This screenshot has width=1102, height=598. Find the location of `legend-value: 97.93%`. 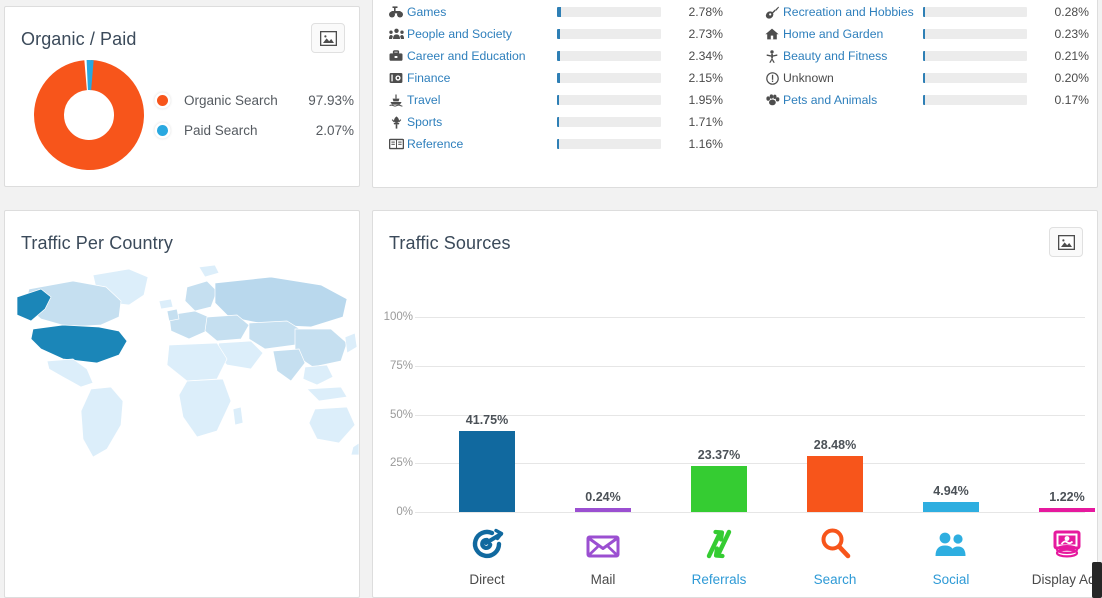

legend-value: 97.93% is located at coordinates (331, 100).